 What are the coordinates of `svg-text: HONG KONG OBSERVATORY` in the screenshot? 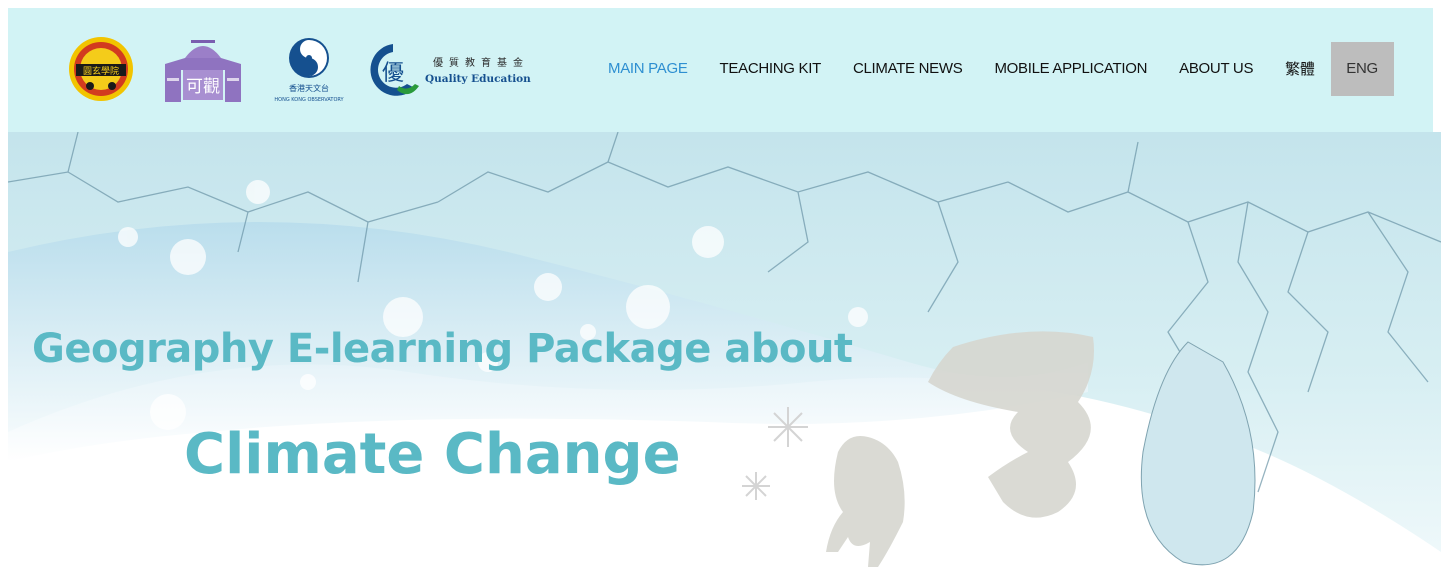 It's located at (309, 100).